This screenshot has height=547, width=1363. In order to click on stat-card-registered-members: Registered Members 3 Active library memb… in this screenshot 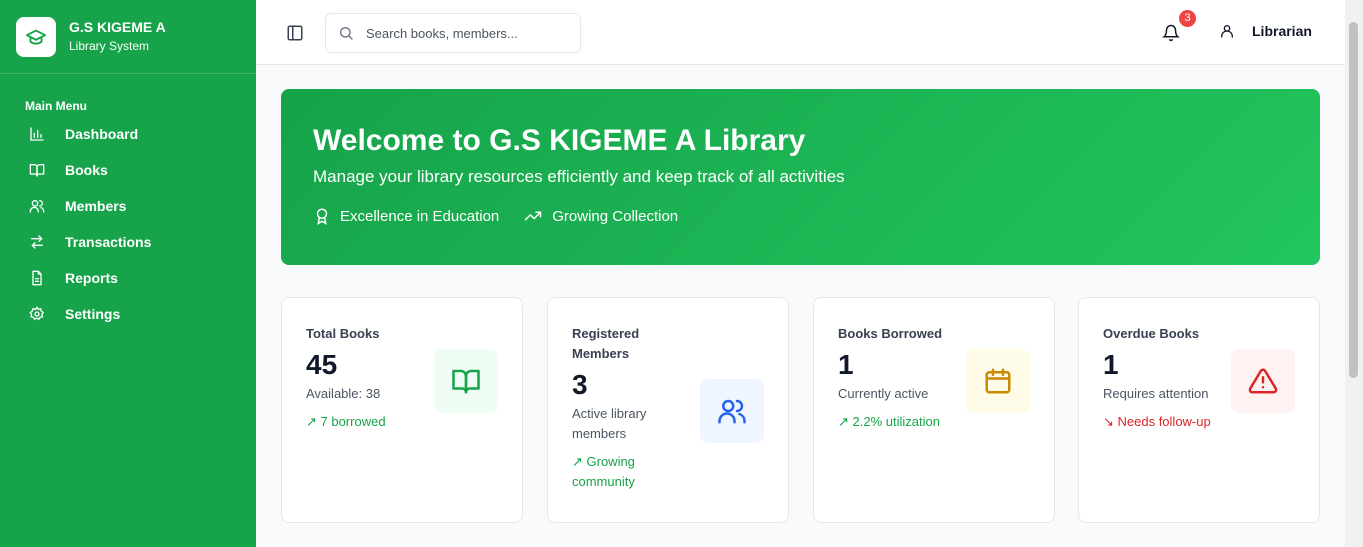, I will do `click(668, 410)`.